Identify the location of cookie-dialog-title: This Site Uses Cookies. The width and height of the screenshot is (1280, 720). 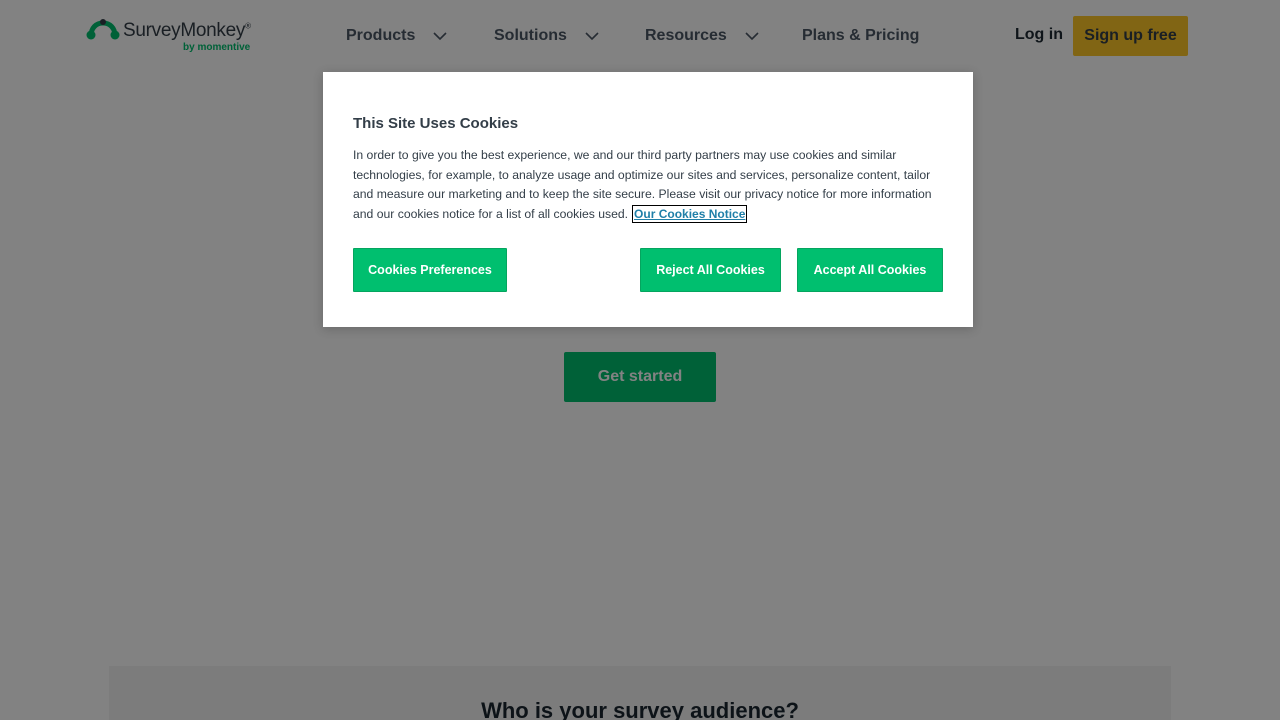
(436, 123).